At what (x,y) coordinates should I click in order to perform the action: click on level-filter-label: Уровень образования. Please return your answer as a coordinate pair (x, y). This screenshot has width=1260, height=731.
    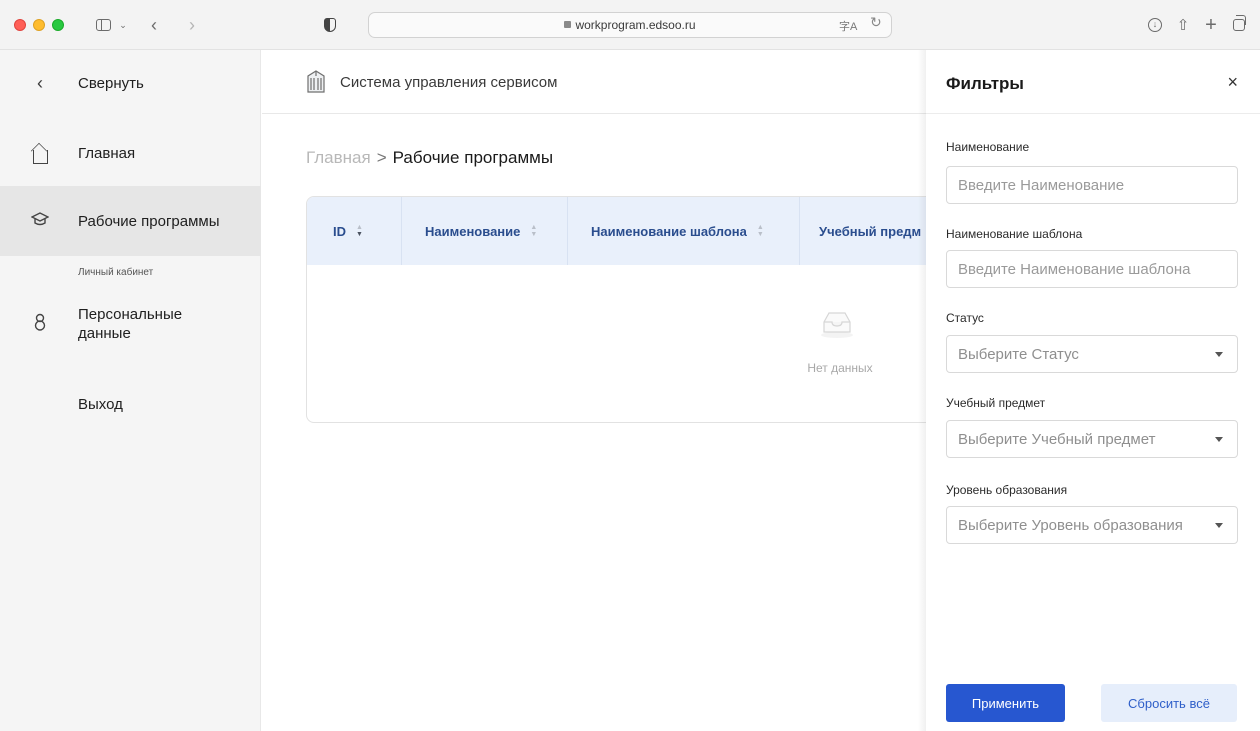
    Looking at the image, I should click on (1007, 490).